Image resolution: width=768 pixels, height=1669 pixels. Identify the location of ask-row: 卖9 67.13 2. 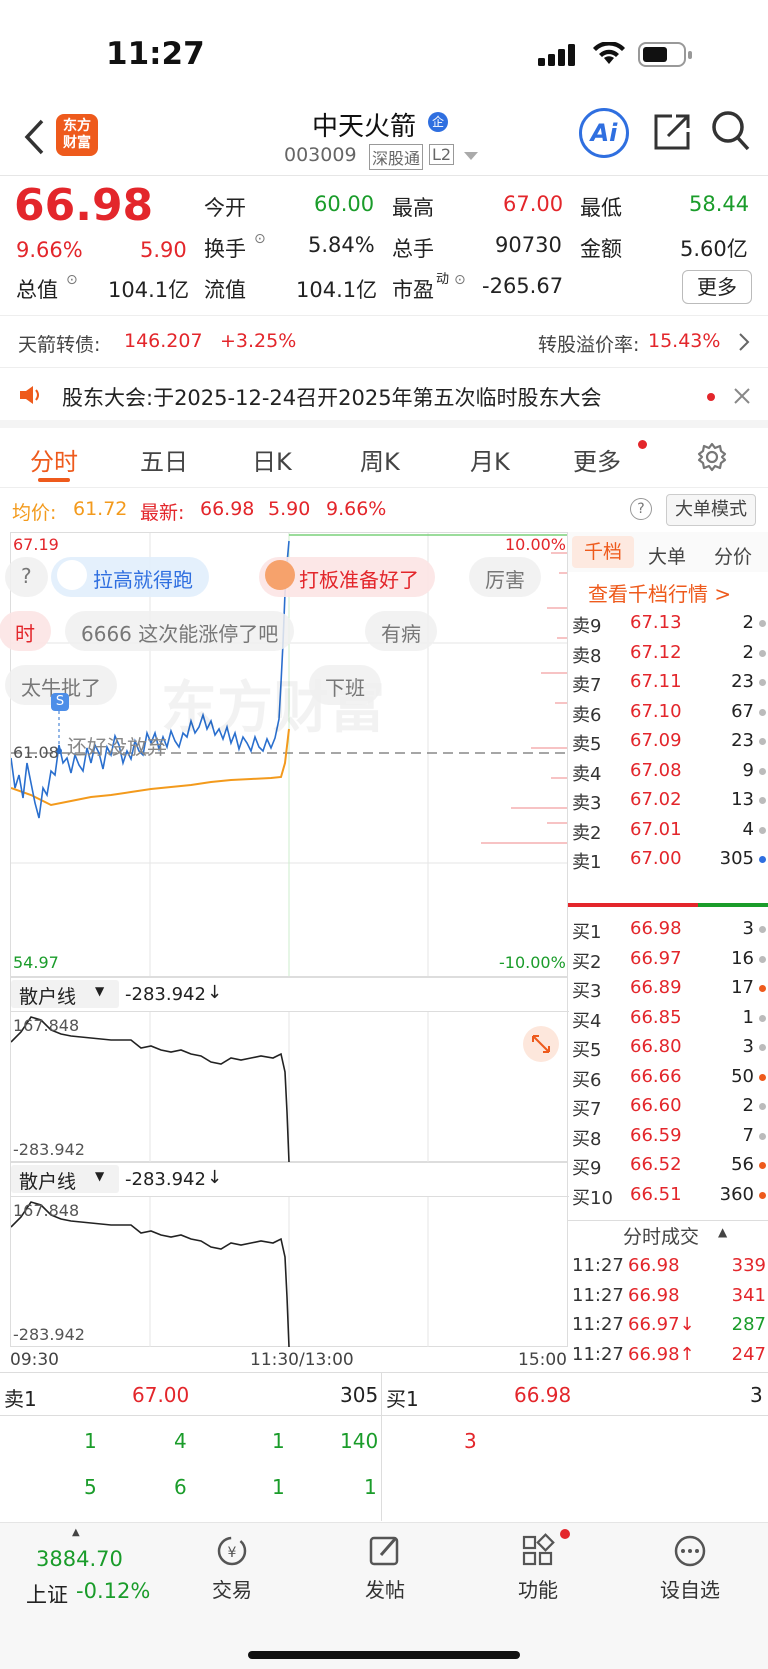
(668, 623).